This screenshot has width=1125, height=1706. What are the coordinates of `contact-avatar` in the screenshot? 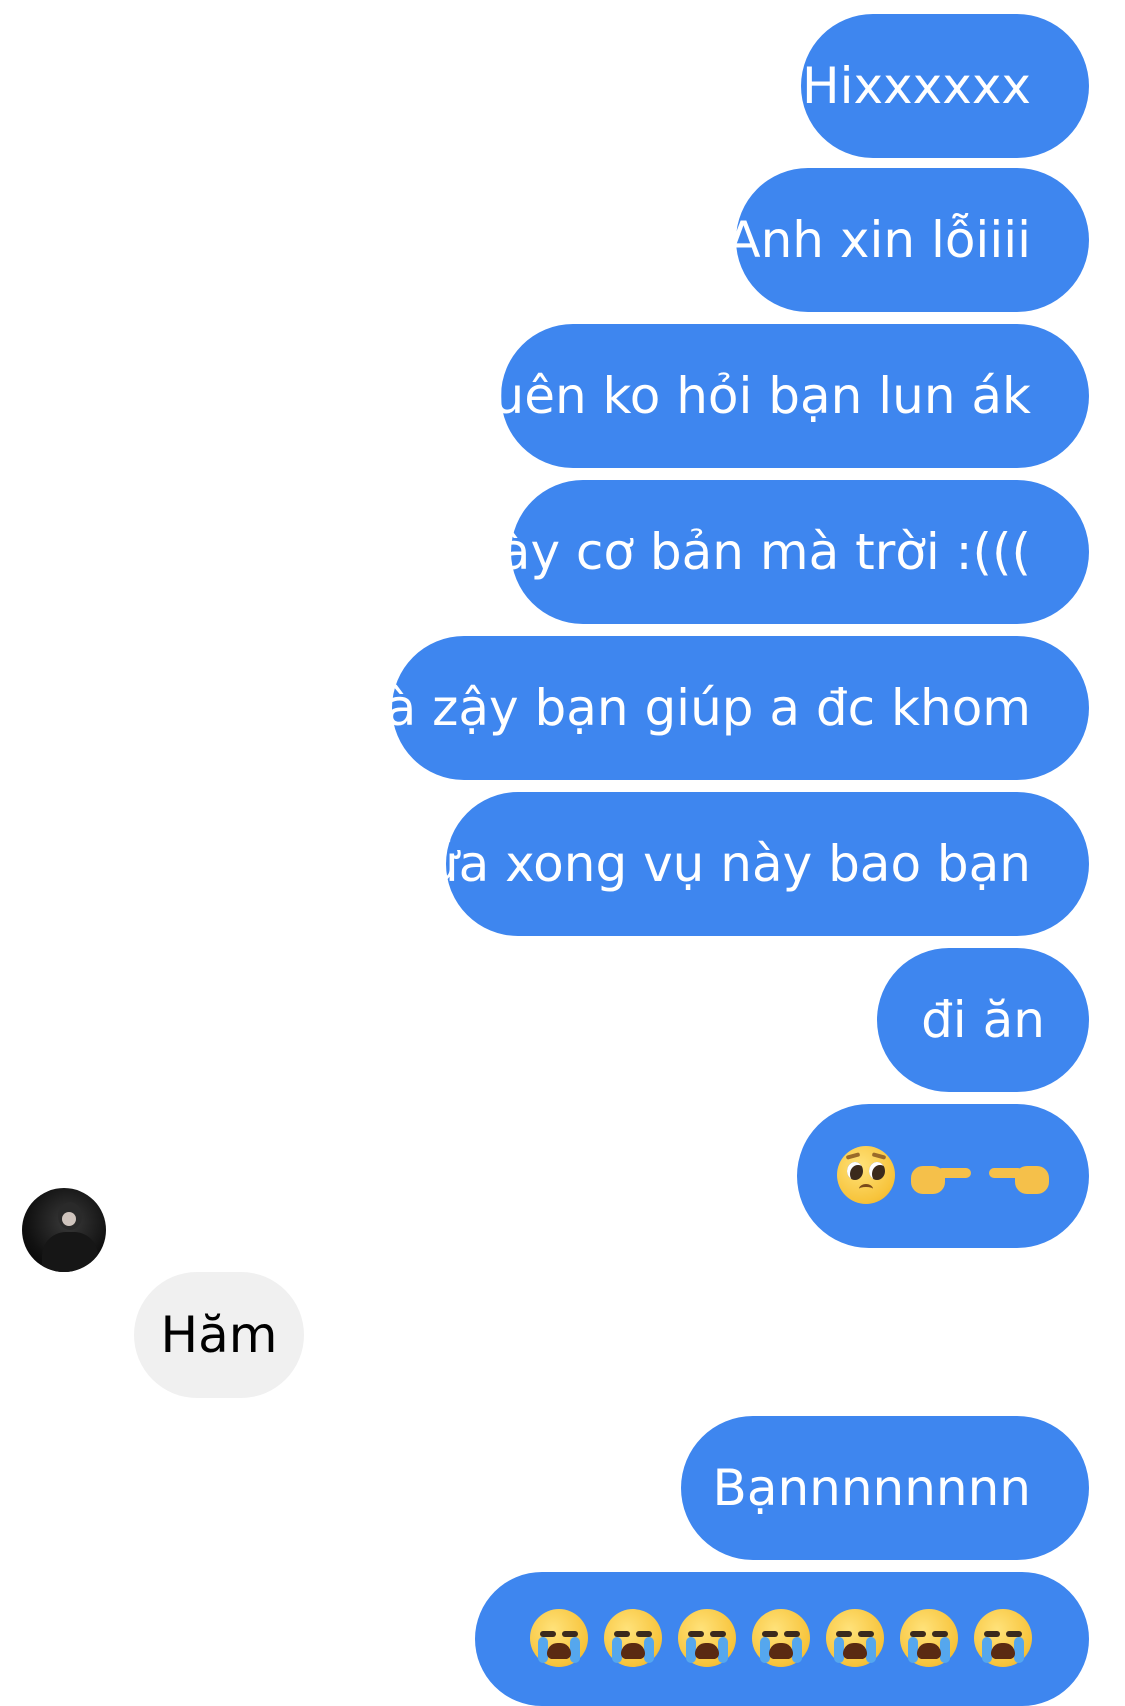 It's located at (64, 1230).